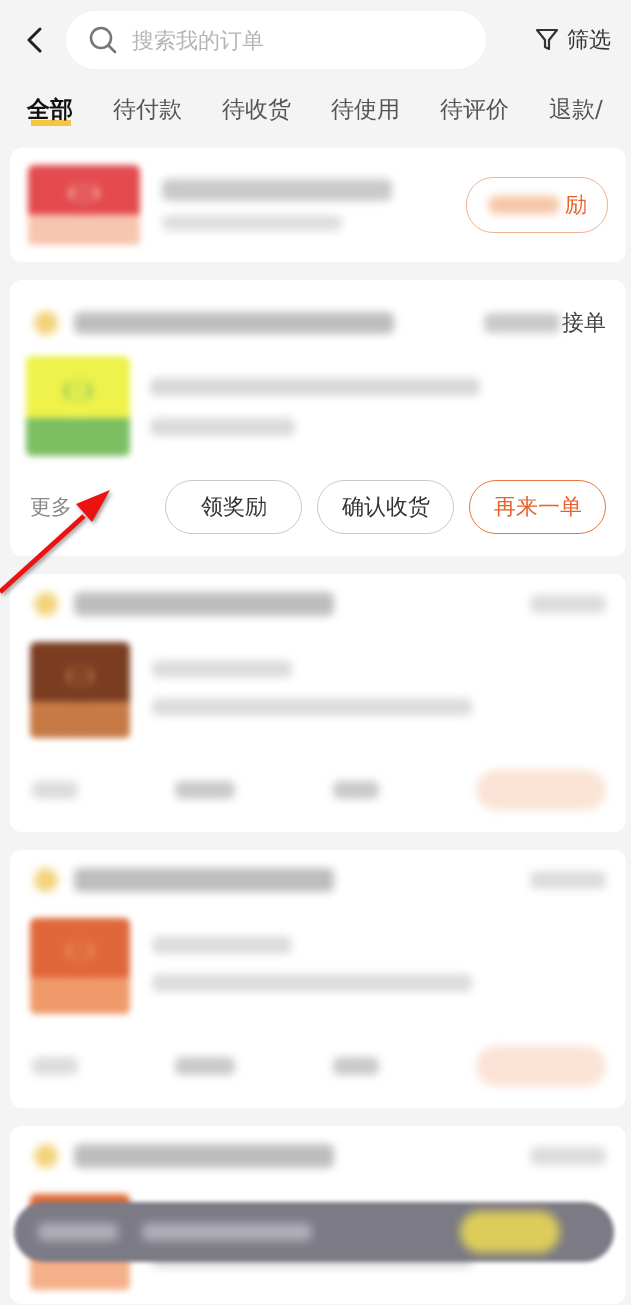  Describe the element at coordinates (385, 507) in the screenshot. I see `action-button: 确认收货` at that location.